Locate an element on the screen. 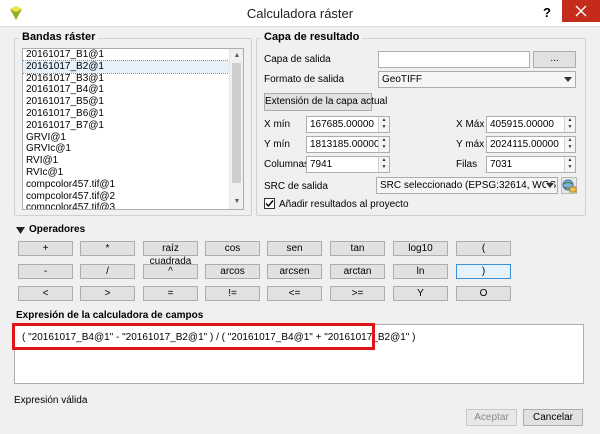 The width and height of the screenshot is (600, 434). xmin-label: X mín is located at coordinates (277, 124).